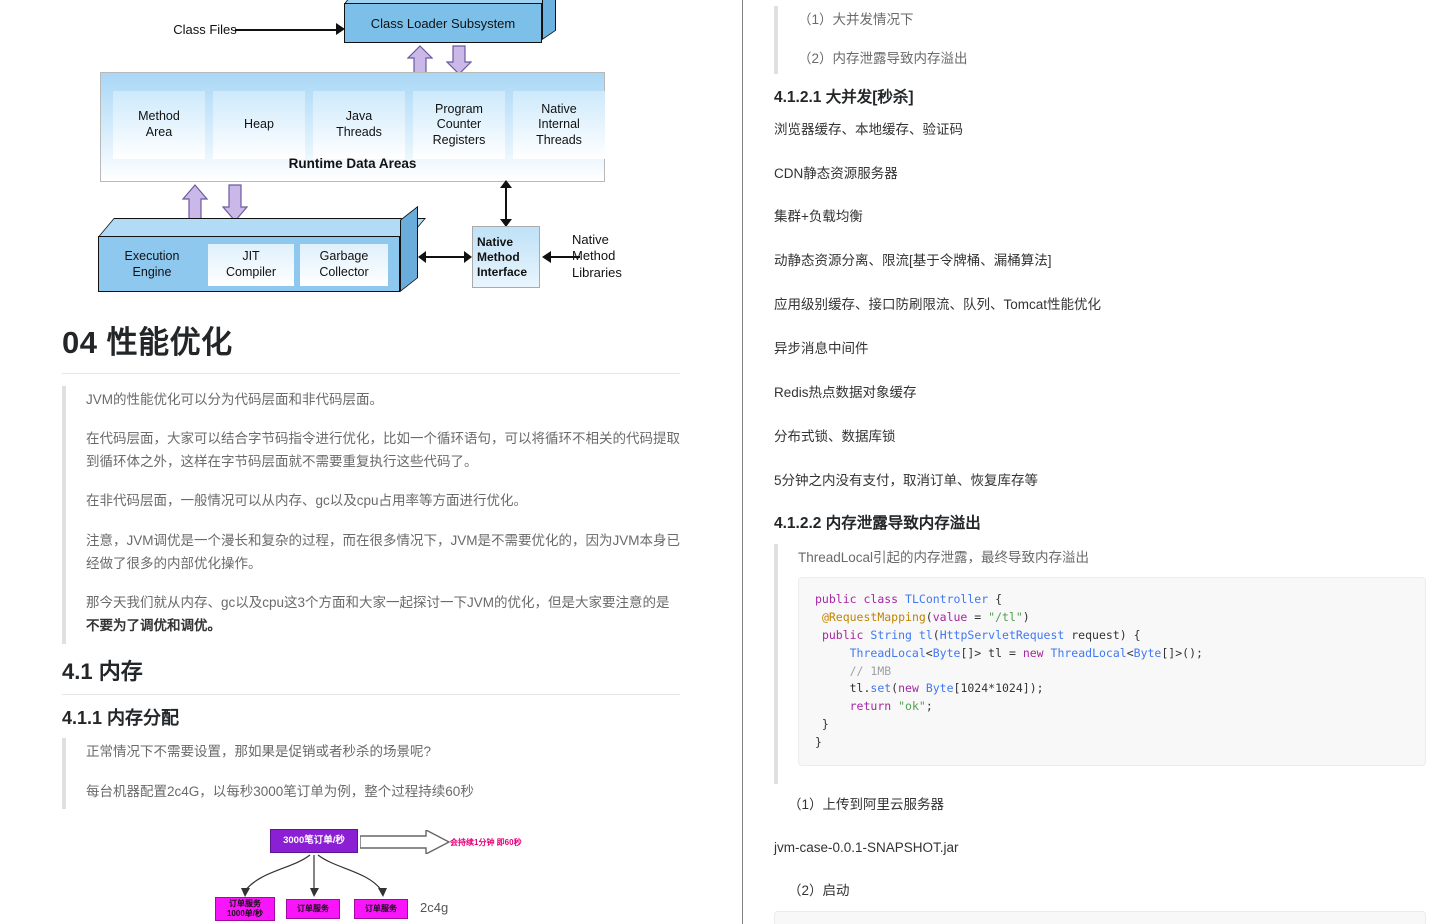 This screenshot has height=924, width=1454. Describe the element at coordinates (866, 847) in the screenshot. I see `jar-file-name: jvm-case-0.0.1-SNAPSHOT.jar` at that location.